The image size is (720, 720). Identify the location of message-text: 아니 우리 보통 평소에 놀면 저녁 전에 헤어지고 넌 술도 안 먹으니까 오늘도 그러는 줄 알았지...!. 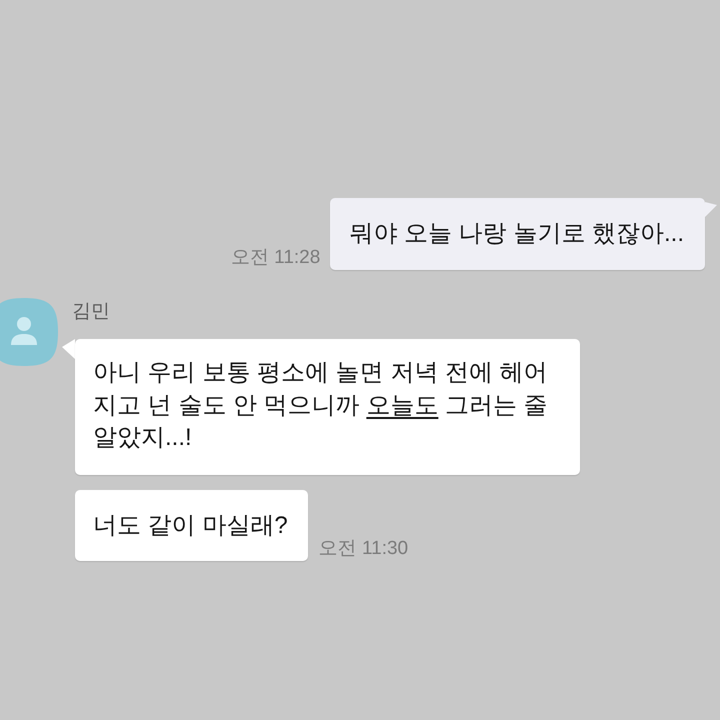
(321, 405).